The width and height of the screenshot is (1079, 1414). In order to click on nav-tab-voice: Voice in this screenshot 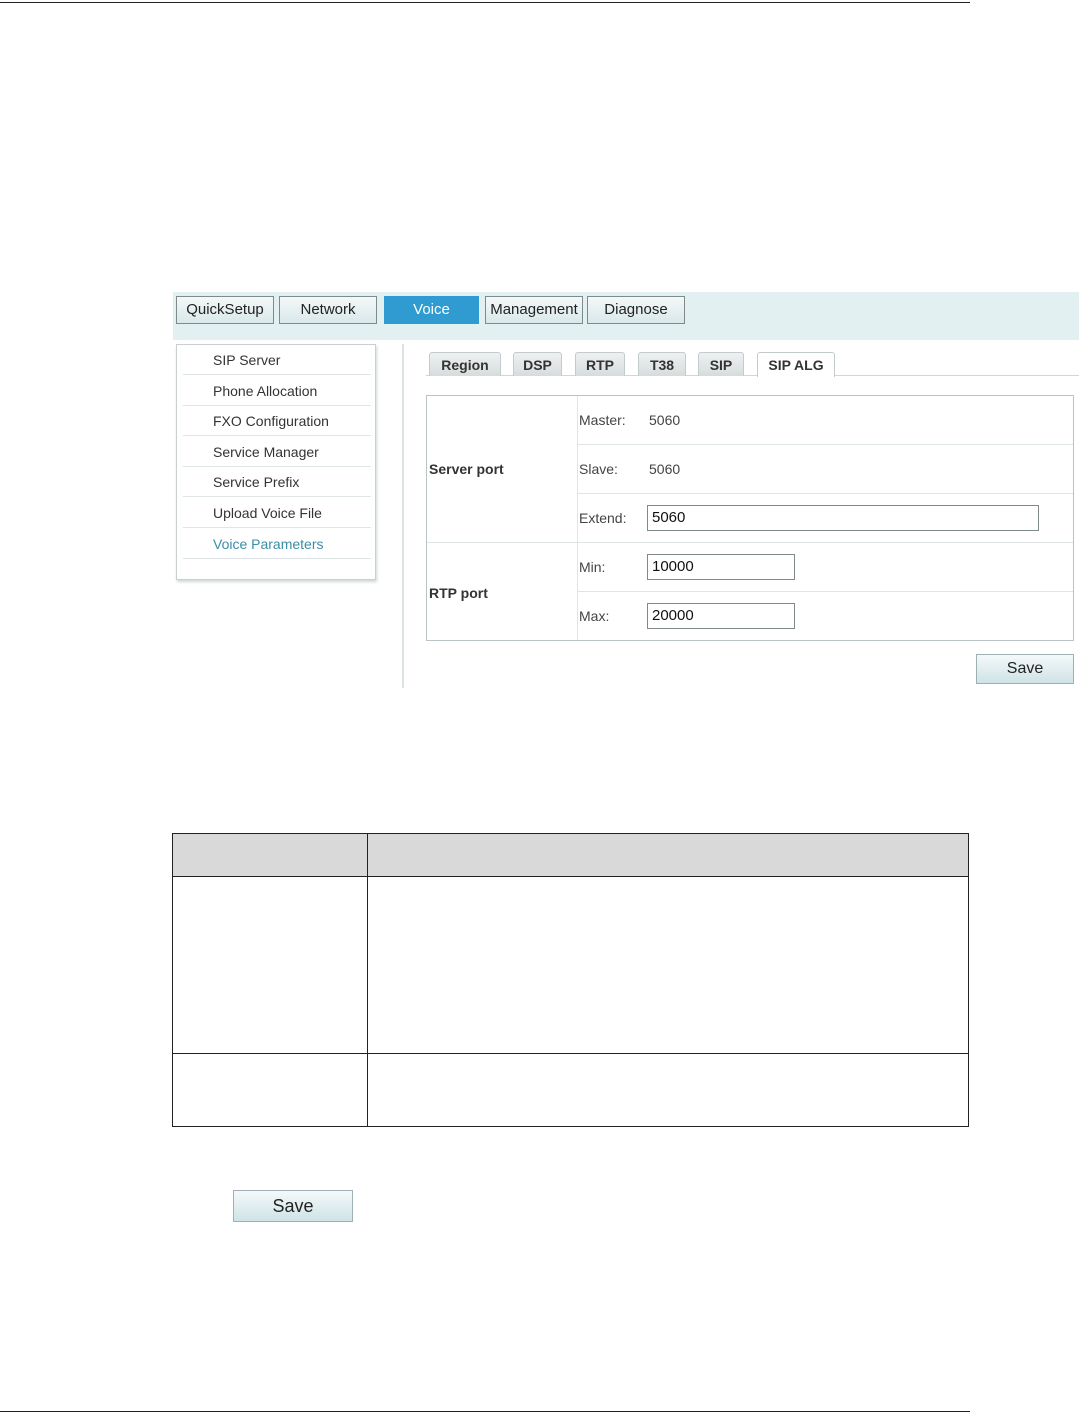, I will do `click(431, 310)`.